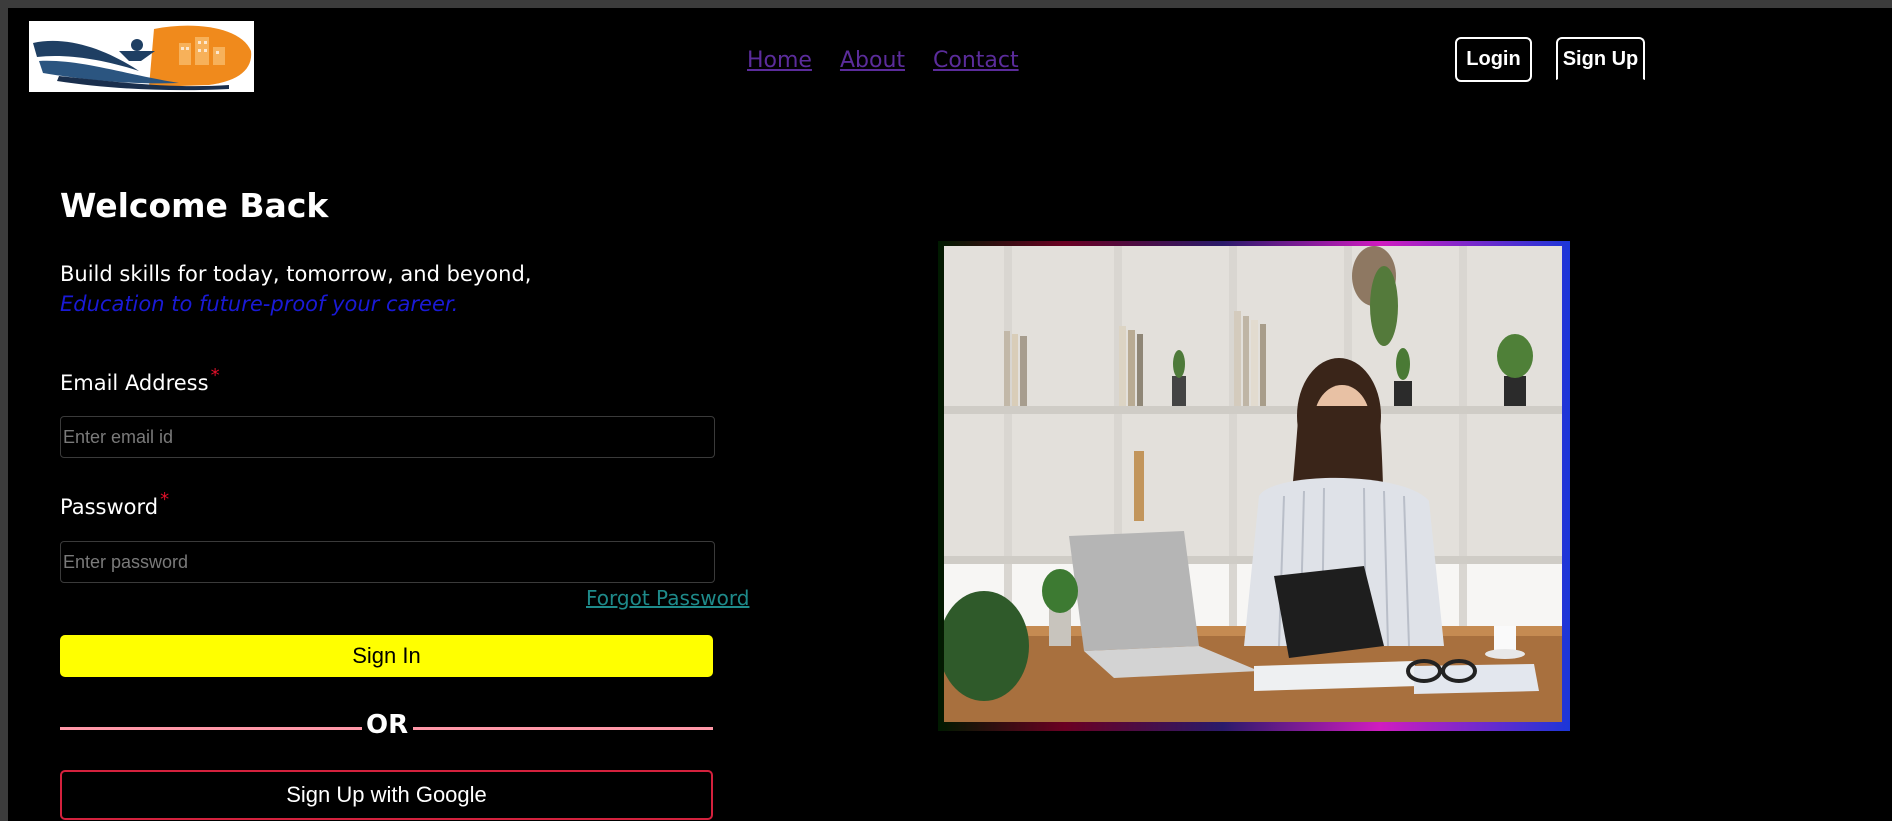  I want to click on nav-about-link: About, so click(872, 60).